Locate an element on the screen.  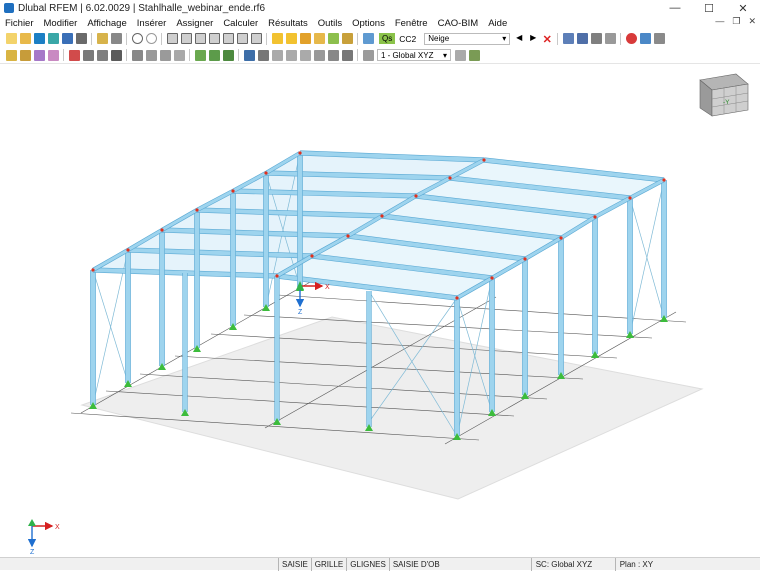
navigator-icon is located at coordinates (214, 38).